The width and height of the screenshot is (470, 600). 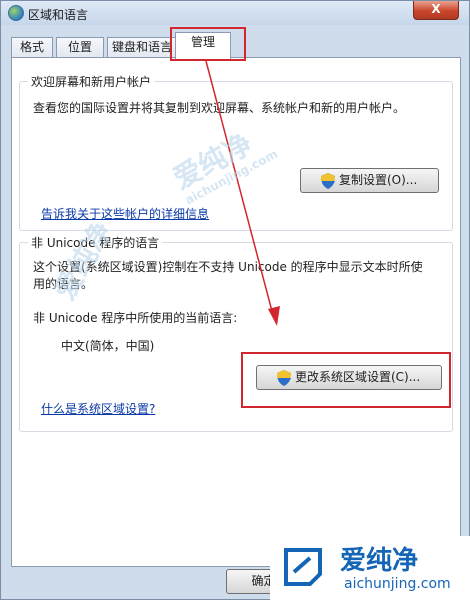 I want to click on brand-logo-icon, so click(x=303, y=567).